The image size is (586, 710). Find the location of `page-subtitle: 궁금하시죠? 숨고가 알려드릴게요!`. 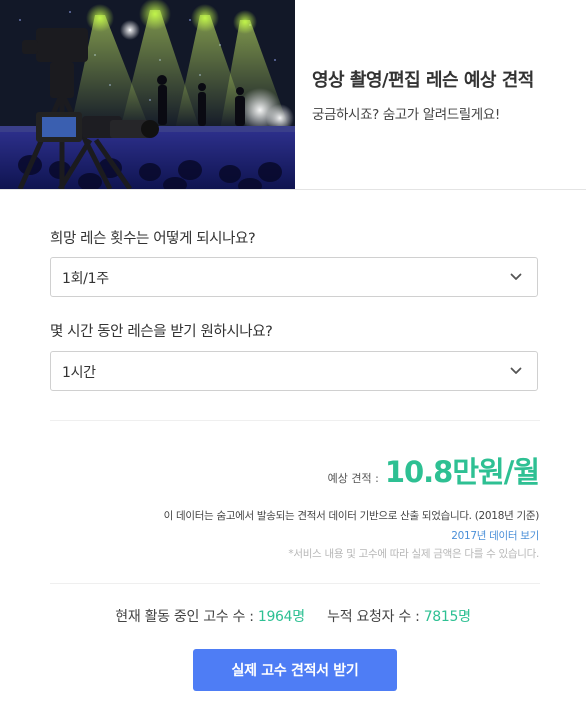

page-subtitle: 궁금하시죠? 숨고가 알려드릴게요! is located at coordinates (406, 115).